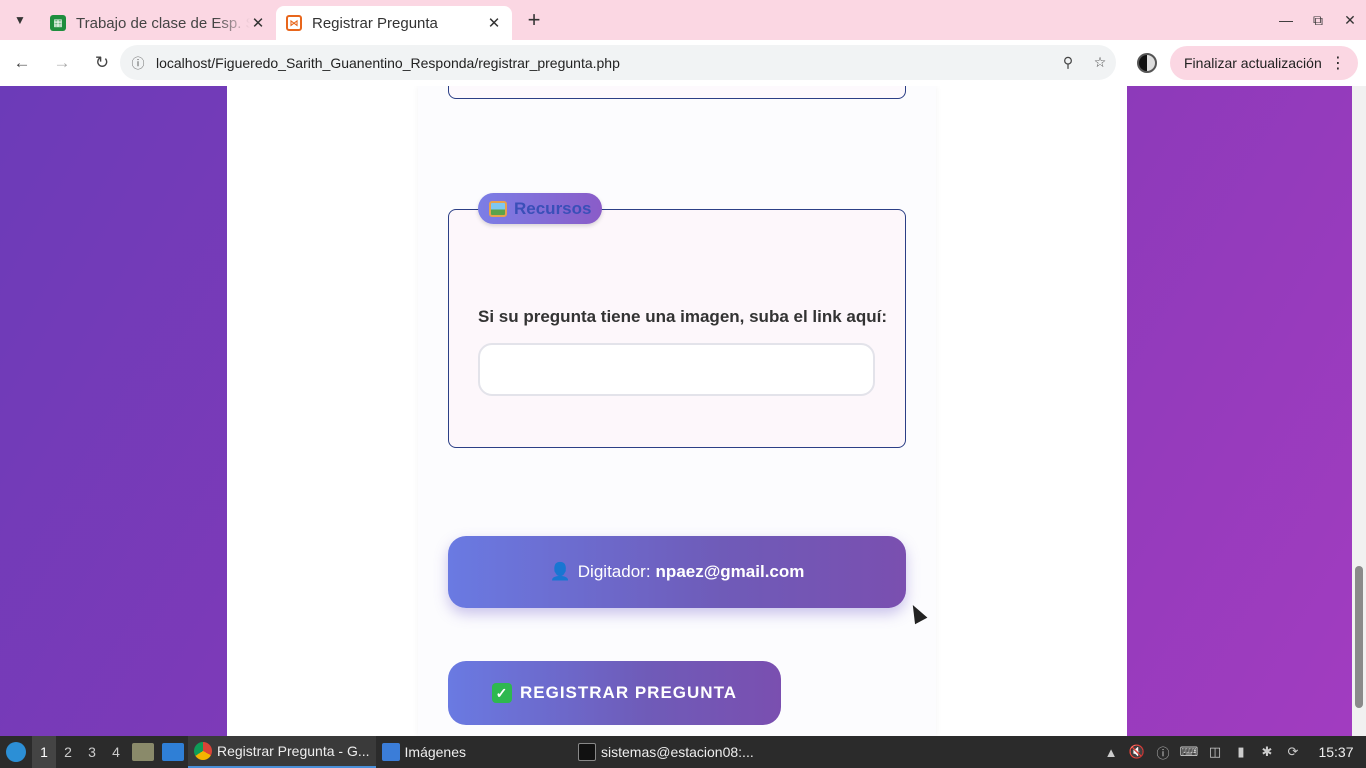 The image size is (1366, 768). What do you see at coordinates (1215, 752) in the screenshot?
I see `network-icon: ◫` at bounding box center [1215, 752].